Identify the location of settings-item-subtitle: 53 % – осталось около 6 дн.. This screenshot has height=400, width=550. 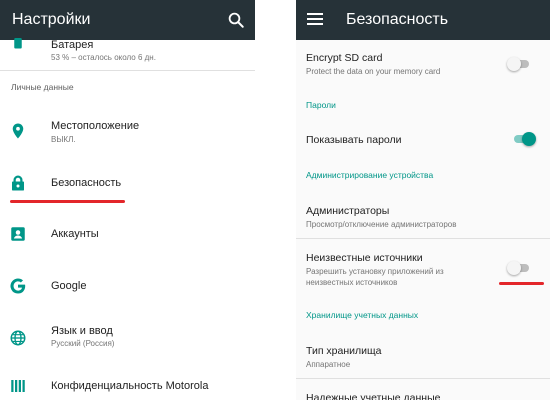
(103, 57).